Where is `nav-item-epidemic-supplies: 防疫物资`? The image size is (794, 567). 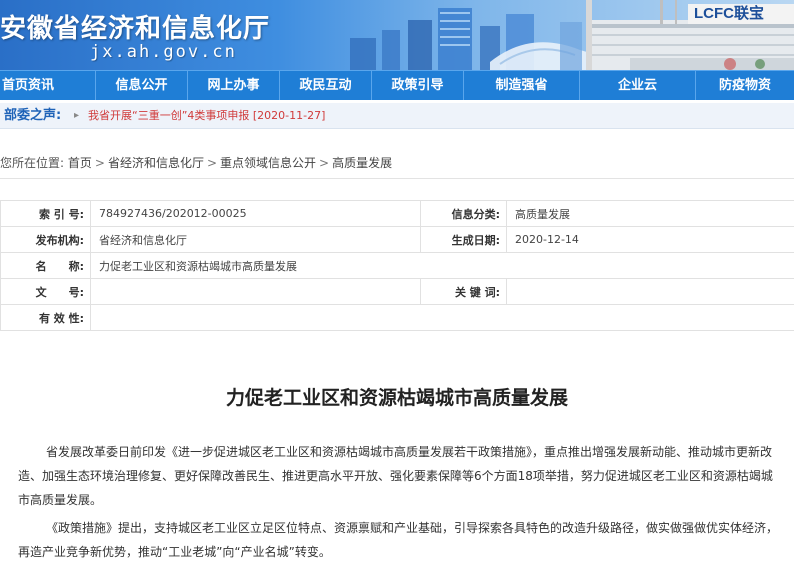 nav-item-epidemic-supplies: 防疫物资 is located at coordinates (745, 85).